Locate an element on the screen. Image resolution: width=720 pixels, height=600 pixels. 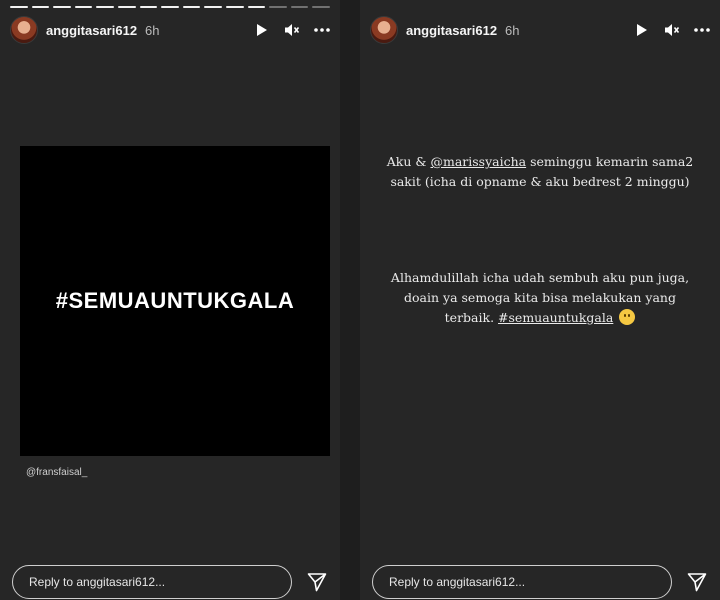
hashtag-text: #SEMUAUNTUKGALA is located at coordinates (175, 300).